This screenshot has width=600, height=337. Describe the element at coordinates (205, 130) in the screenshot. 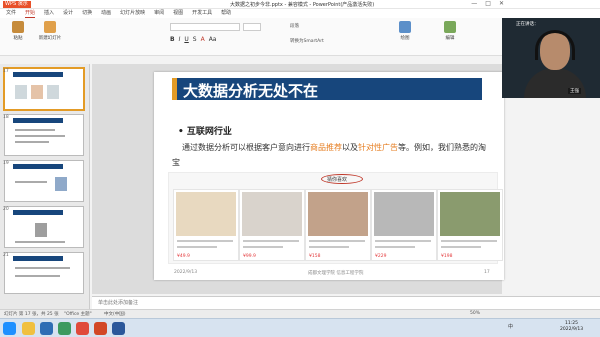

I see `bullet-heading: • 互联网行业` at that location.